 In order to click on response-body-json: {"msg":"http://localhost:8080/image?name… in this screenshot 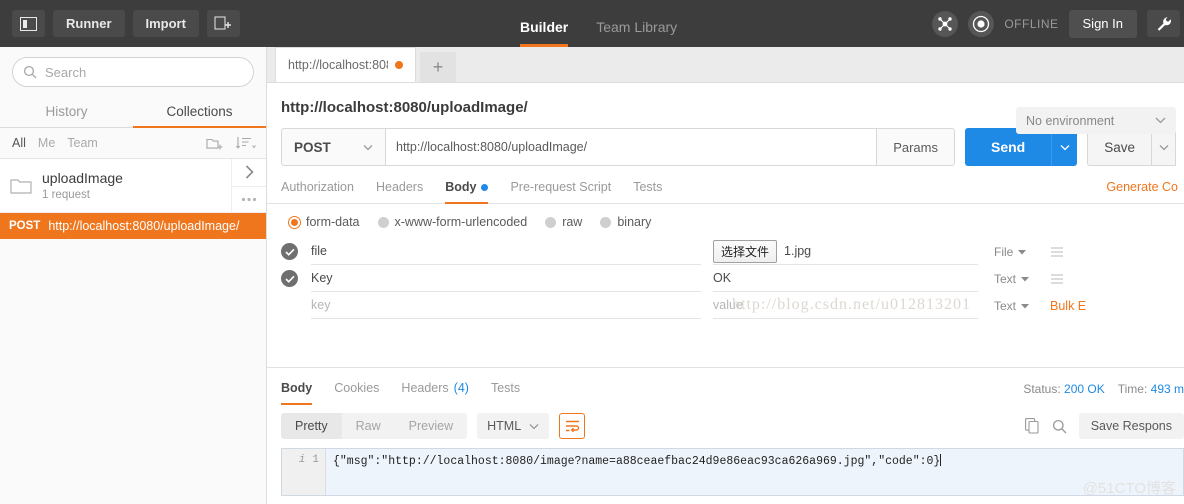, I will do `click(637, 461)`.